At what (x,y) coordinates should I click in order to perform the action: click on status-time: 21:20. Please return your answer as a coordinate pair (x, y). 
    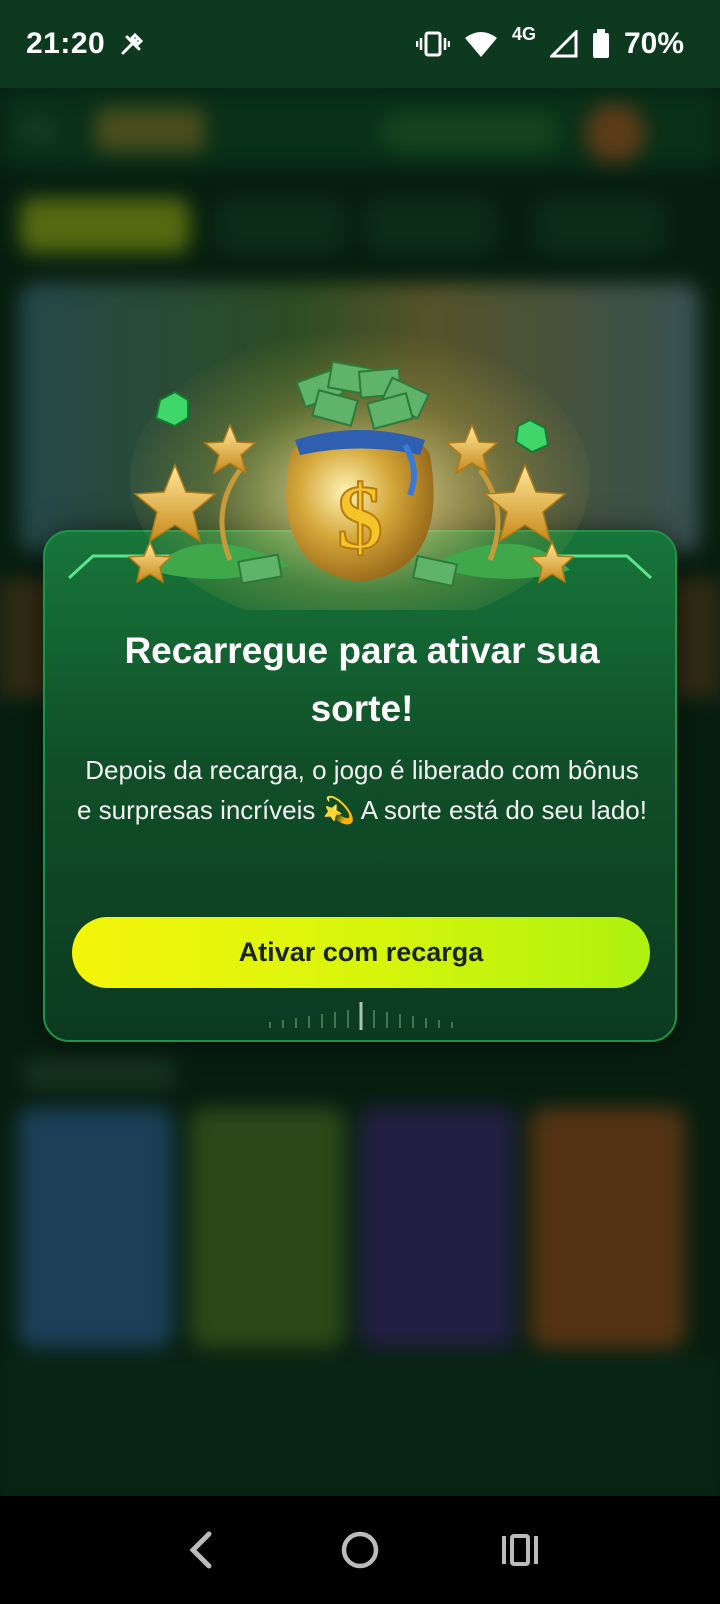
    Looking at the image, I should click on (66, 43).